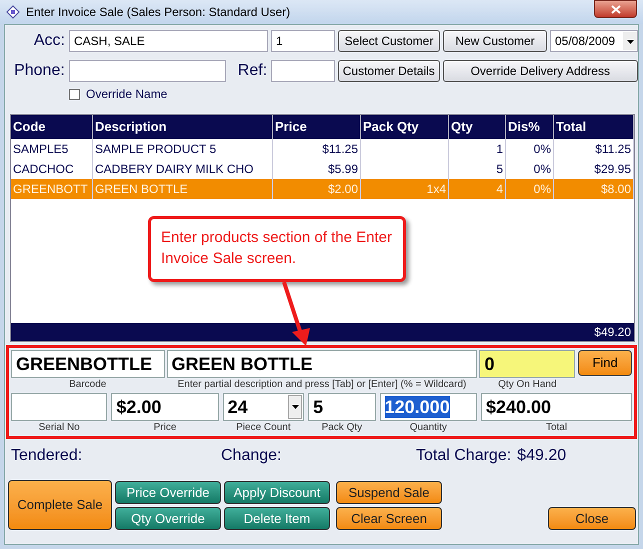 Image resolution: width=643 pixels, height=549 pixels. Describe the element at coordinates (183, 189) in the screenshot. I see `table-cell: GREEN BOTTLE` at that location.